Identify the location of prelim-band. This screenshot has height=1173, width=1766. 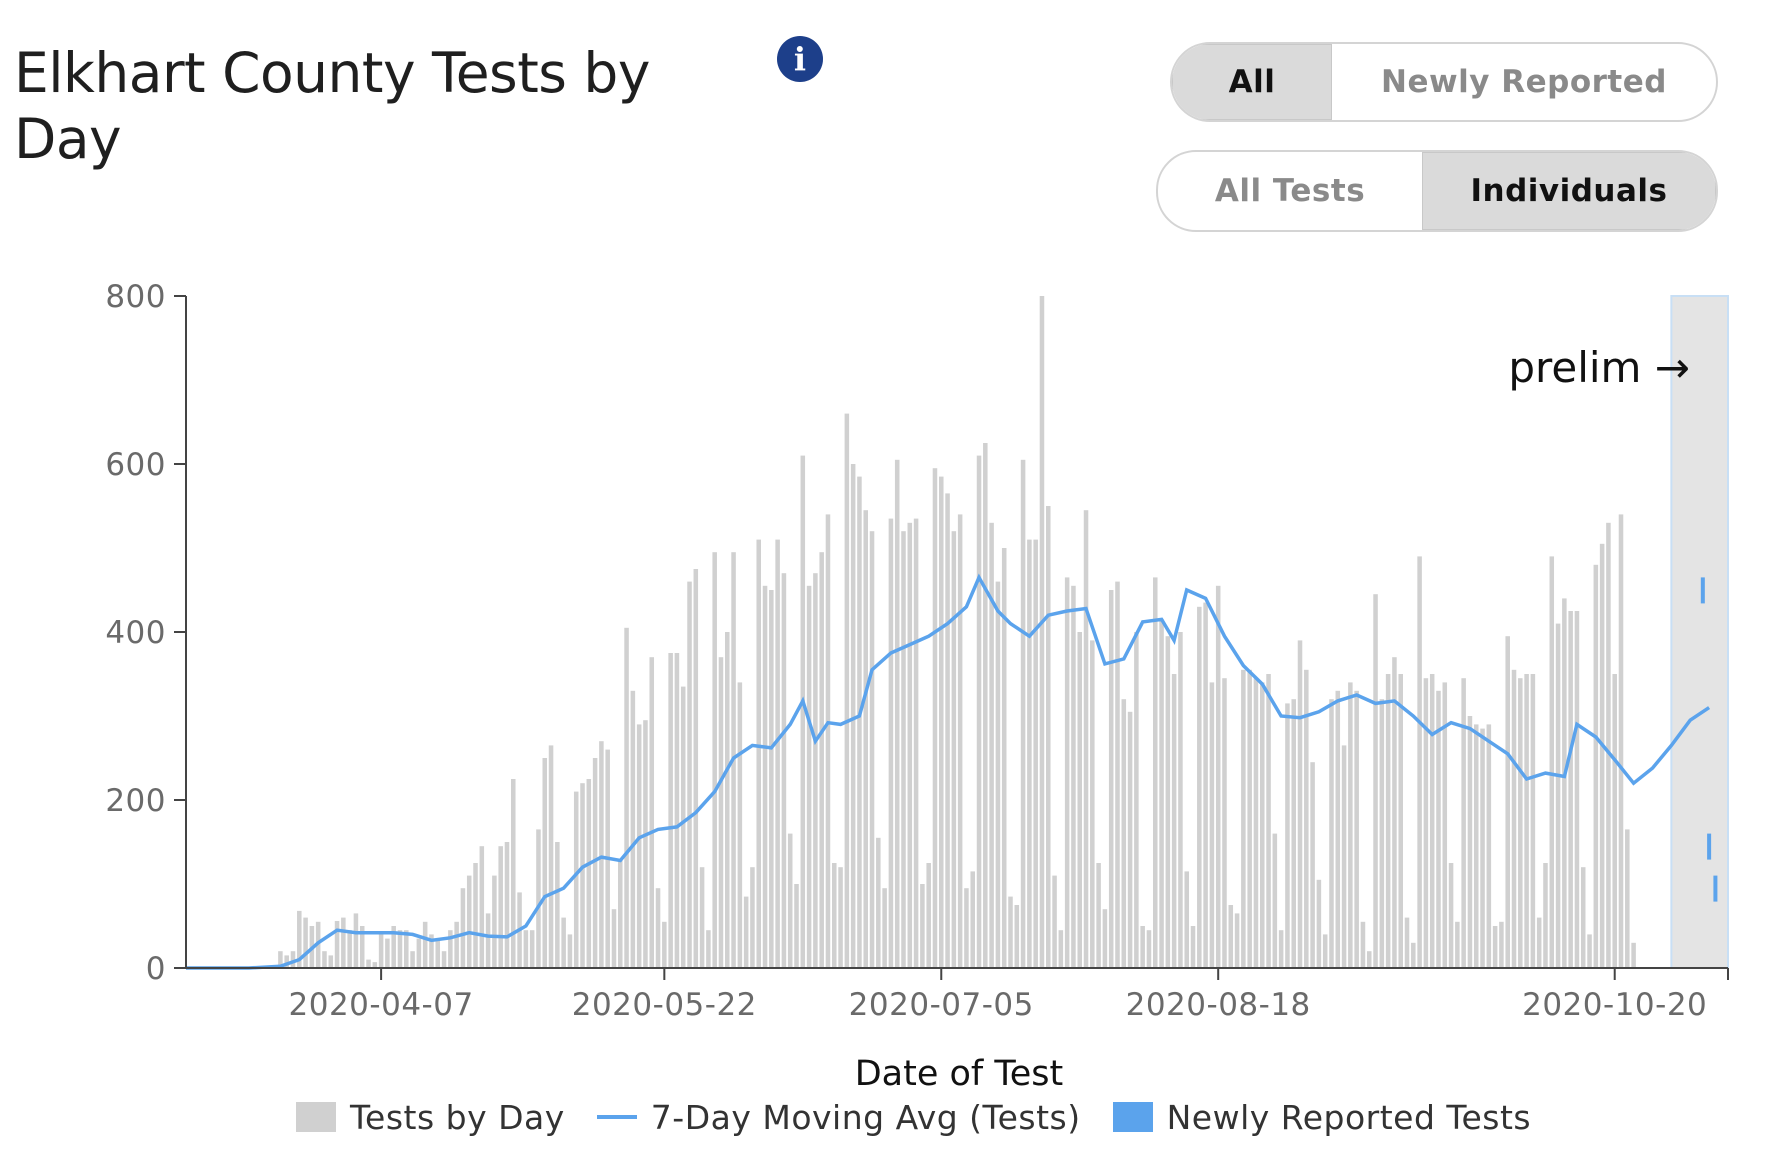
(1699, 632).